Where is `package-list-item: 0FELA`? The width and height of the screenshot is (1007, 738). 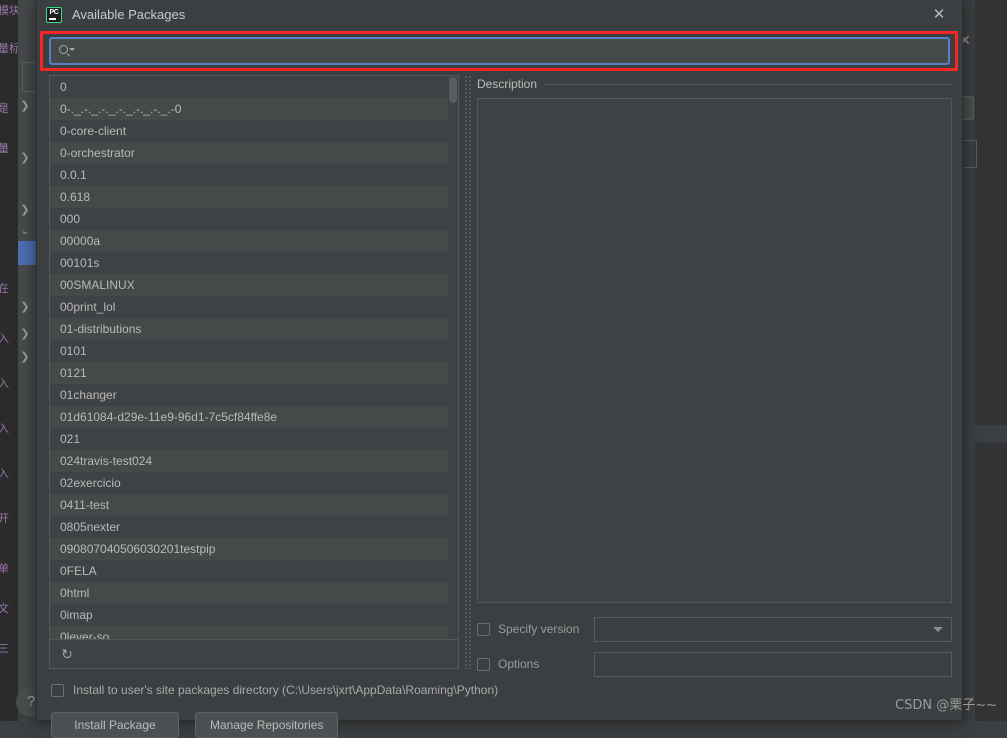
package-list-item: 0FELA is located at coordinates (254, 571).